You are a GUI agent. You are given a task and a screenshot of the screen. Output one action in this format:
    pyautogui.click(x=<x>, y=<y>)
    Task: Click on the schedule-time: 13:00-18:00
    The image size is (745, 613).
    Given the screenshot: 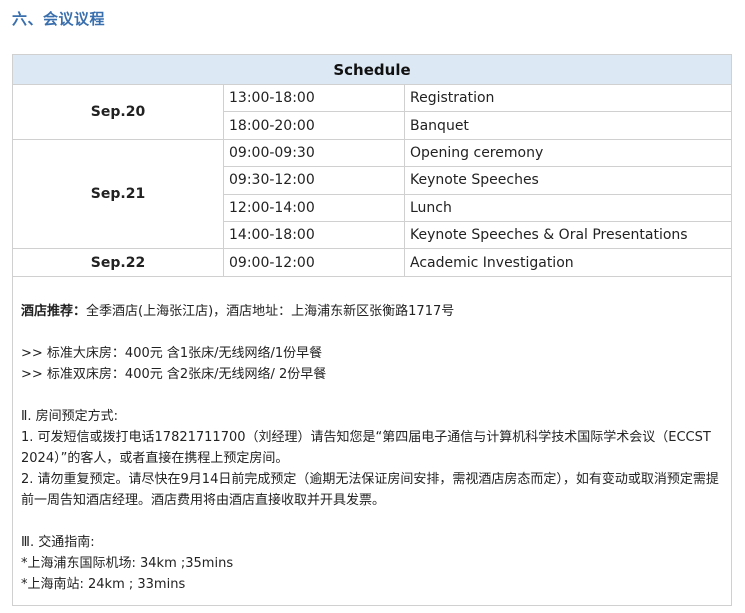 What is the action you would take?
    pyautogui.click(x=314, y=98)
    